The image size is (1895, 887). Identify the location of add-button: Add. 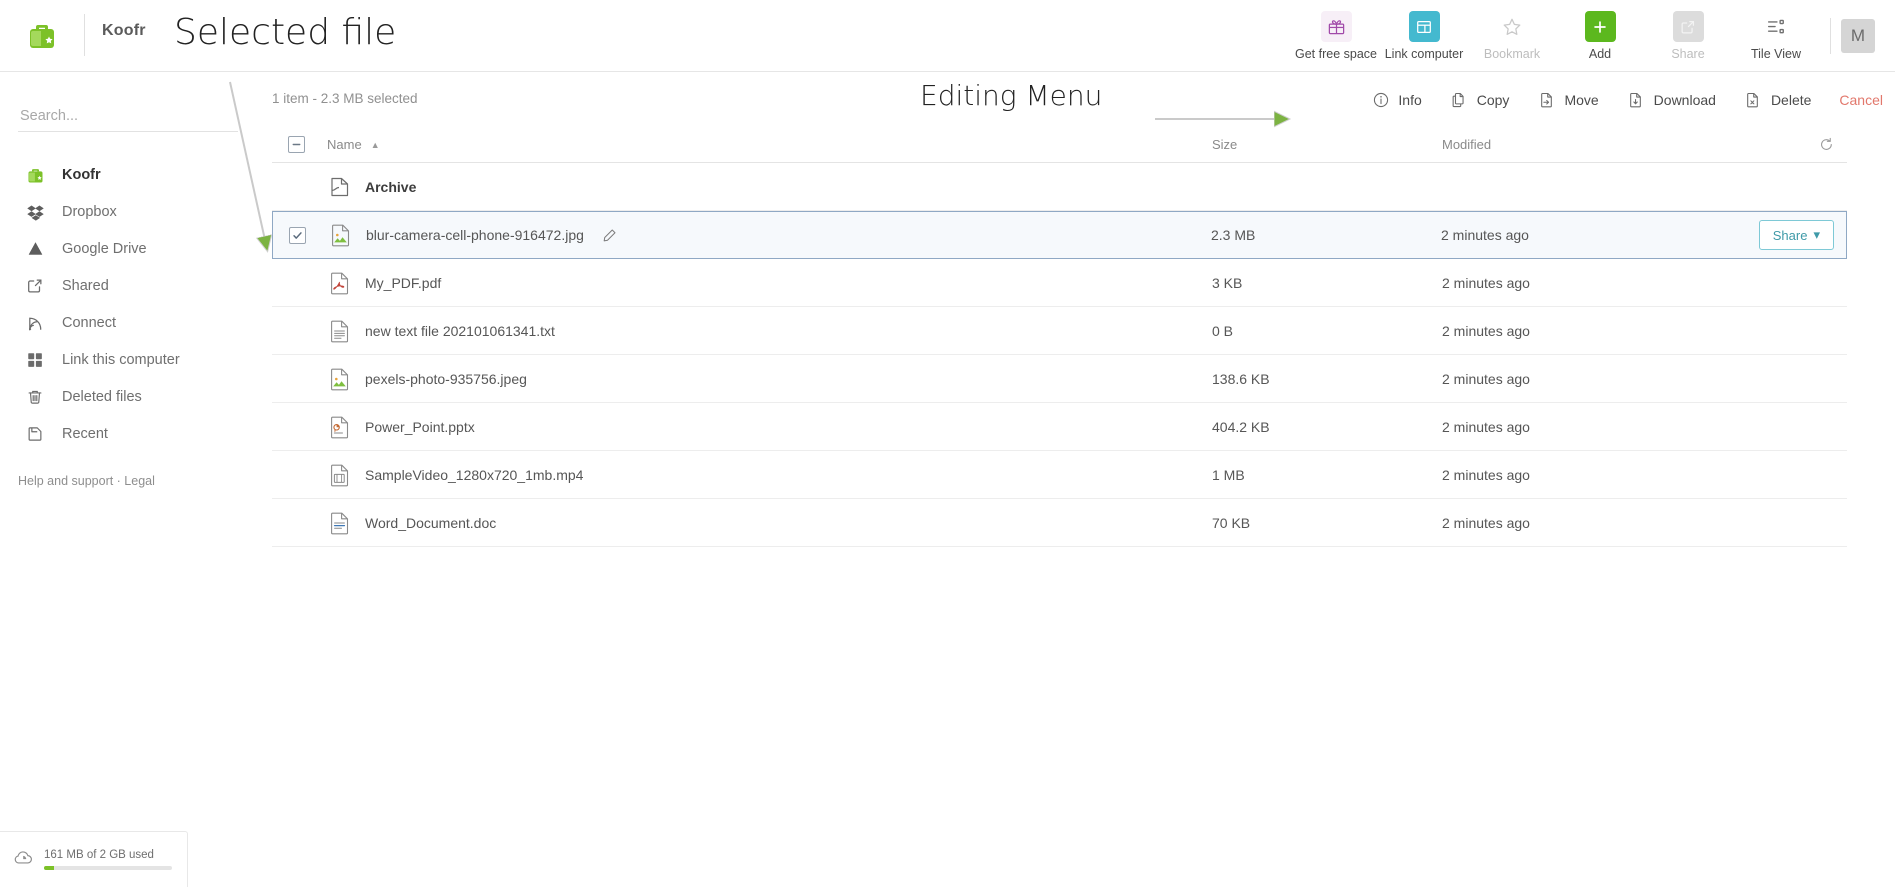
(1600, 36).